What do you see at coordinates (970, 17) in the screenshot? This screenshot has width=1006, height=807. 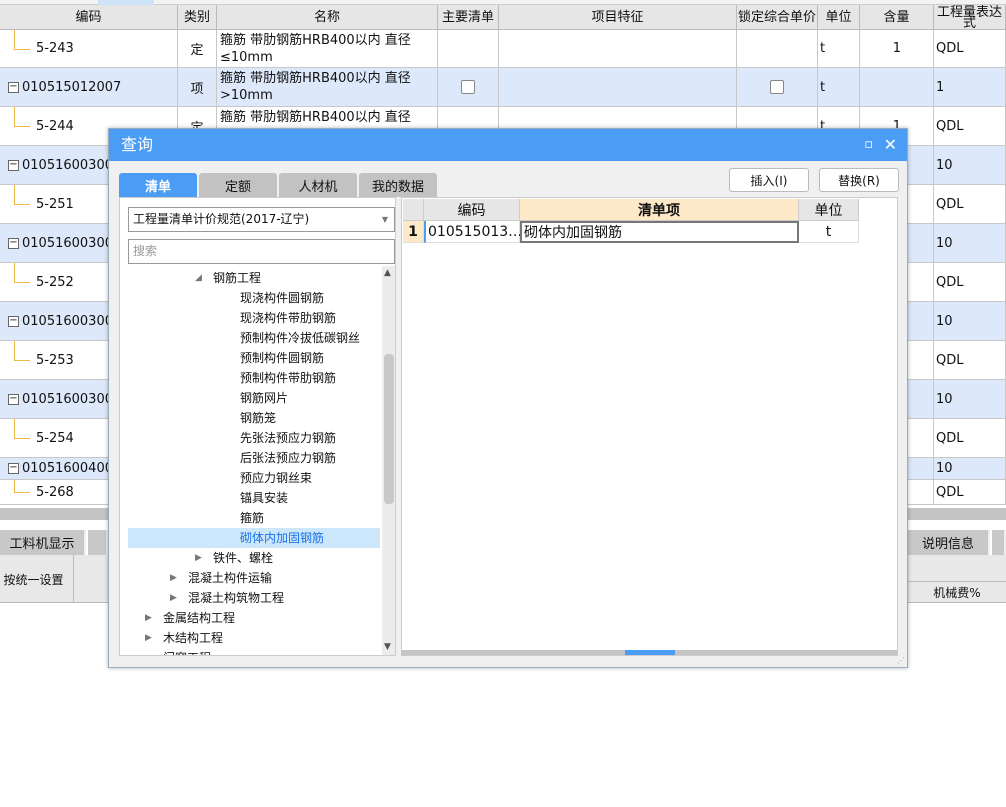 I see `column-header: 工程量表达式` at bounding box center [970, 17].